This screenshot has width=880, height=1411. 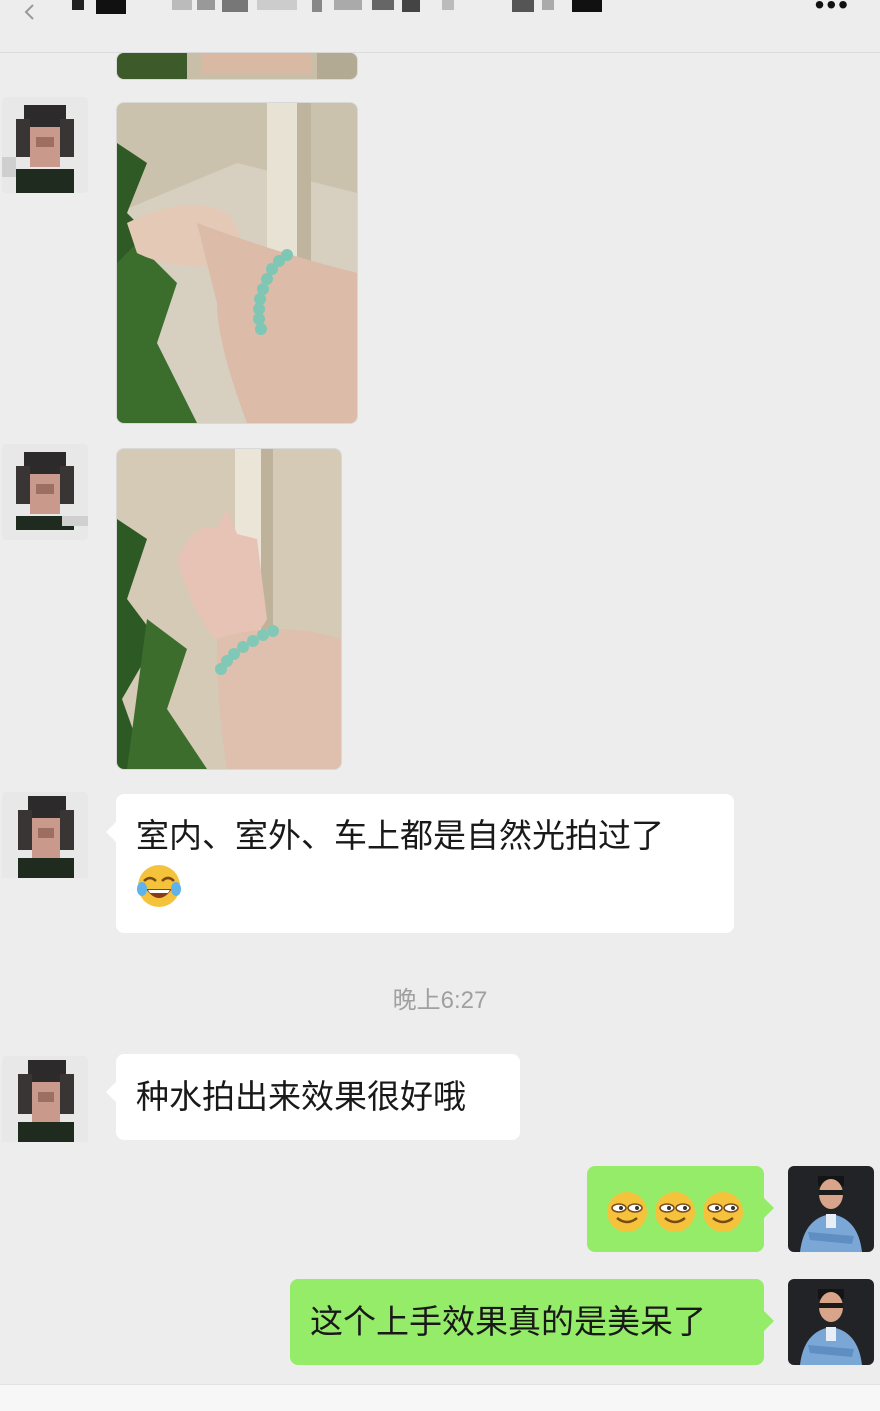 What do you see at coordinates (440, 26) in the screenshot?
I see `chat-header: •••` at bounding box center [440, 26].